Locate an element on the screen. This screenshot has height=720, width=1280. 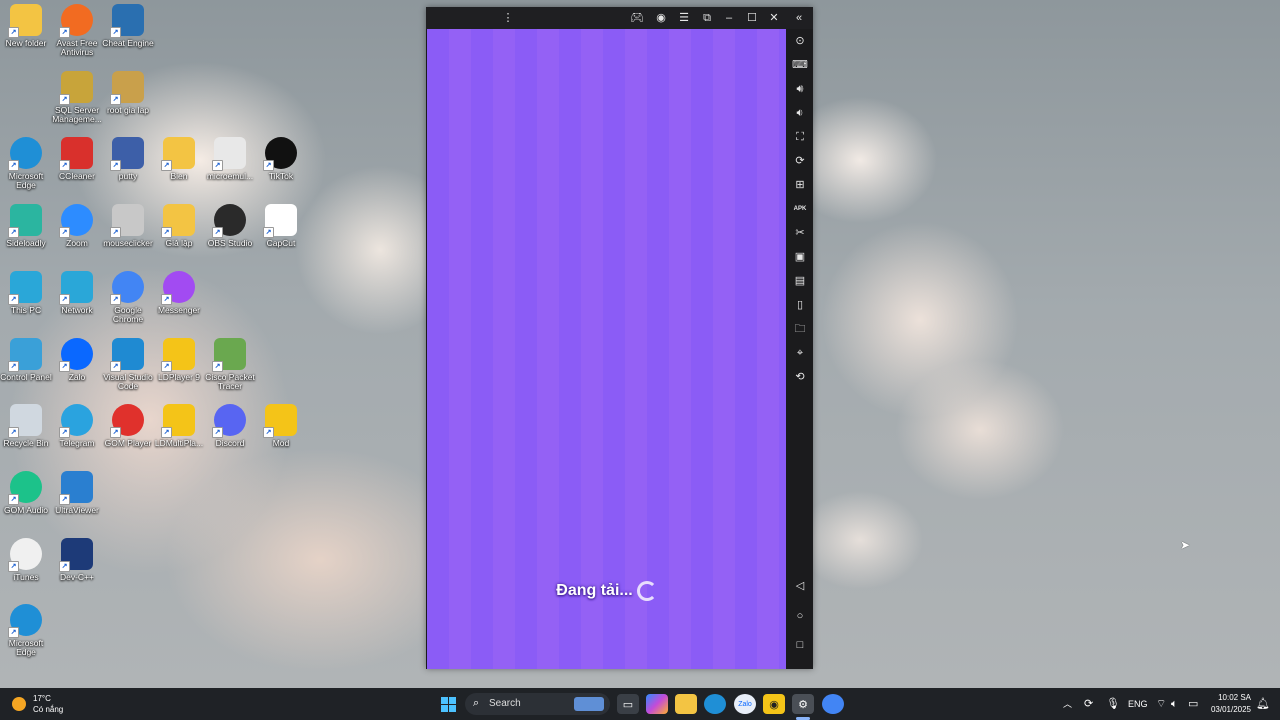
folder-icon: 🗀 is located at coordinates (800, 329).